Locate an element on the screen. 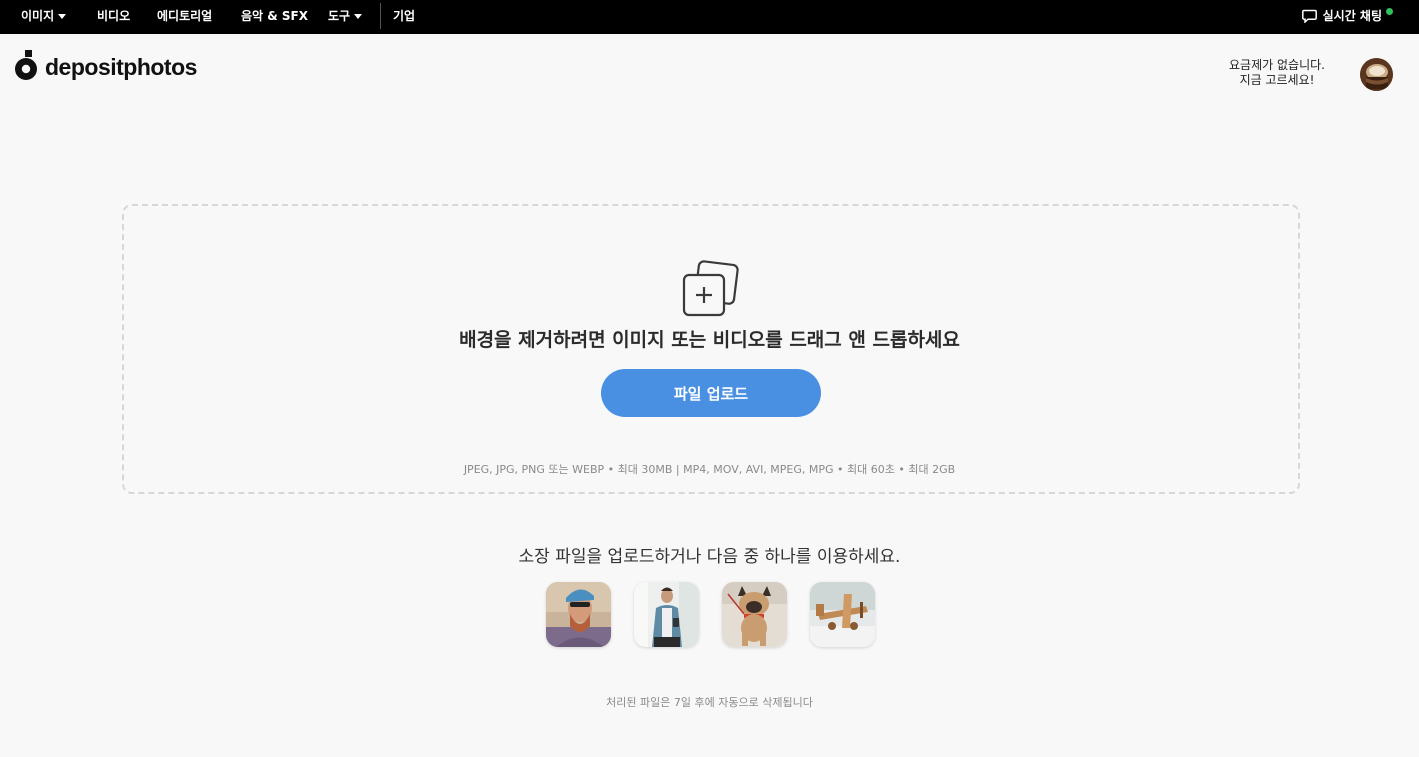 Image resolution: width=1419 pixels, height=757 pixels. nav-item-editorial: 에디토리얼 is located at coordinates (184, 16).